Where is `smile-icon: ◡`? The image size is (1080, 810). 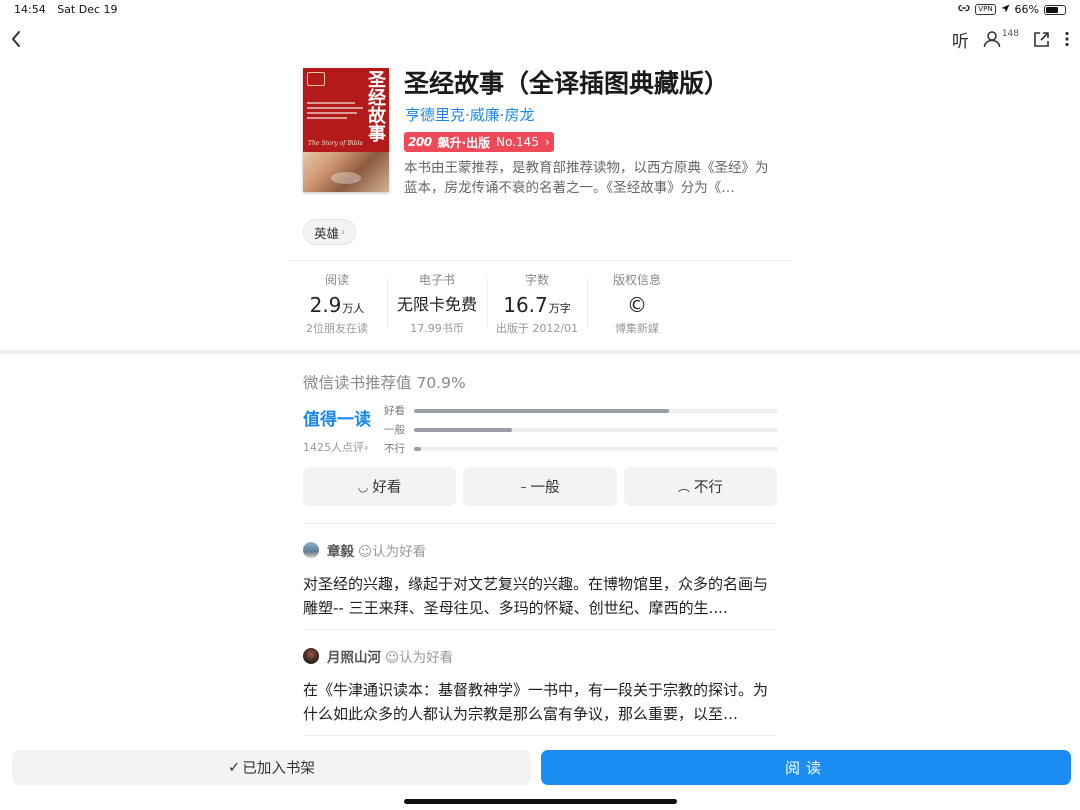 smile-icon: ◡ is located at coordinates (363, 486).